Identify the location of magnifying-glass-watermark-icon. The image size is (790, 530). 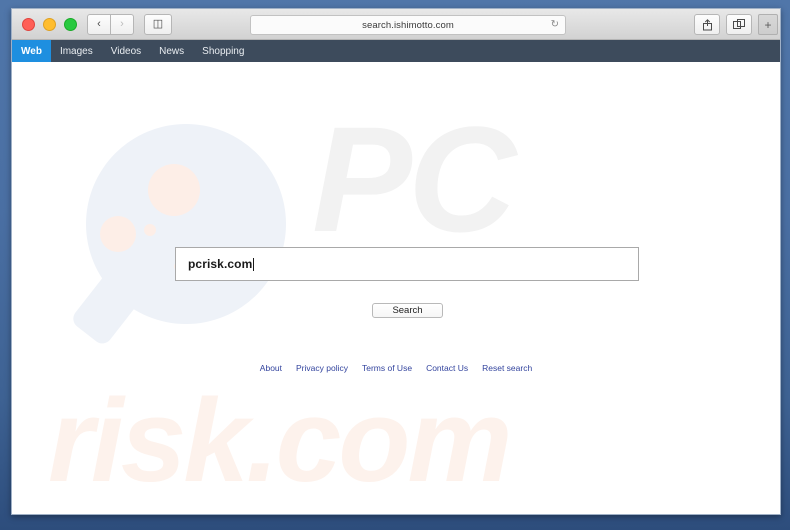
(187, 244).